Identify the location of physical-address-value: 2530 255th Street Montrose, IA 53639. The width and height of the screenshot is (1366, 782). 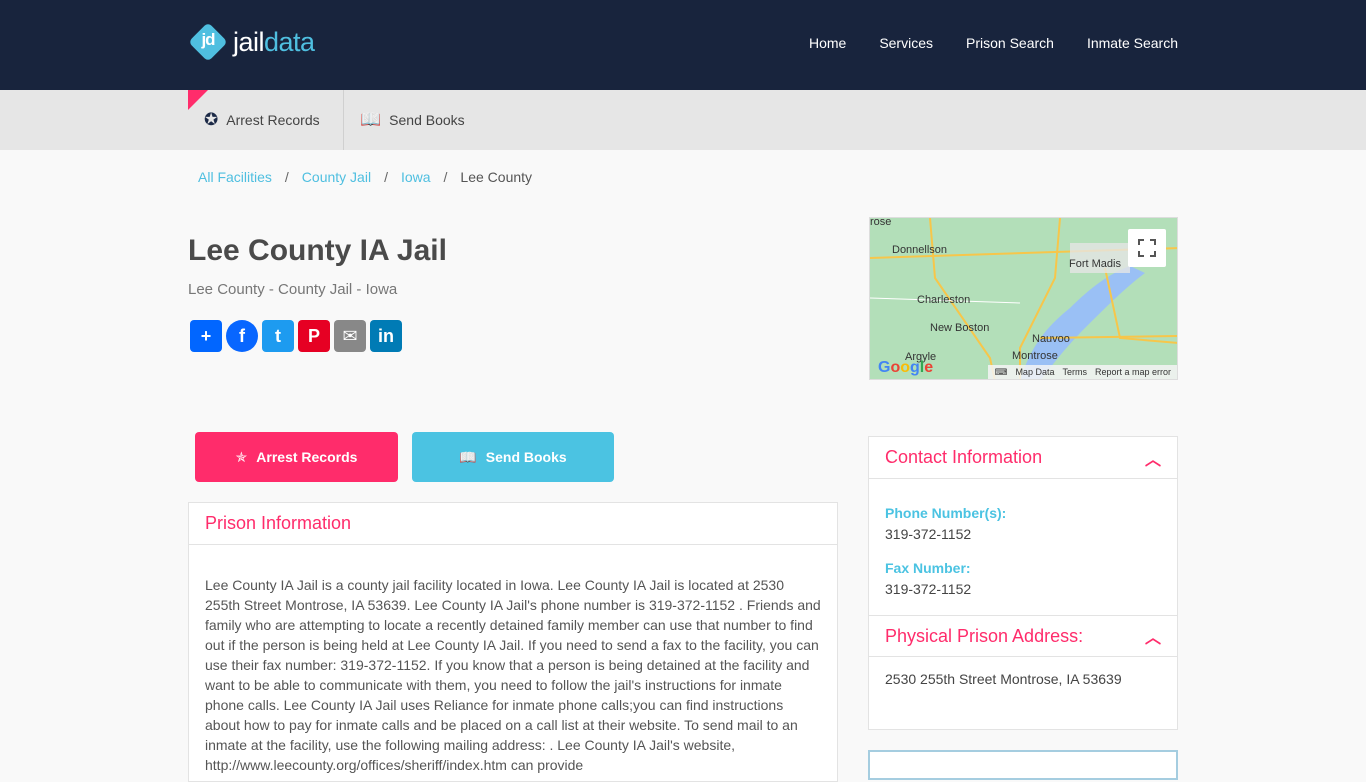
(1003, 679).